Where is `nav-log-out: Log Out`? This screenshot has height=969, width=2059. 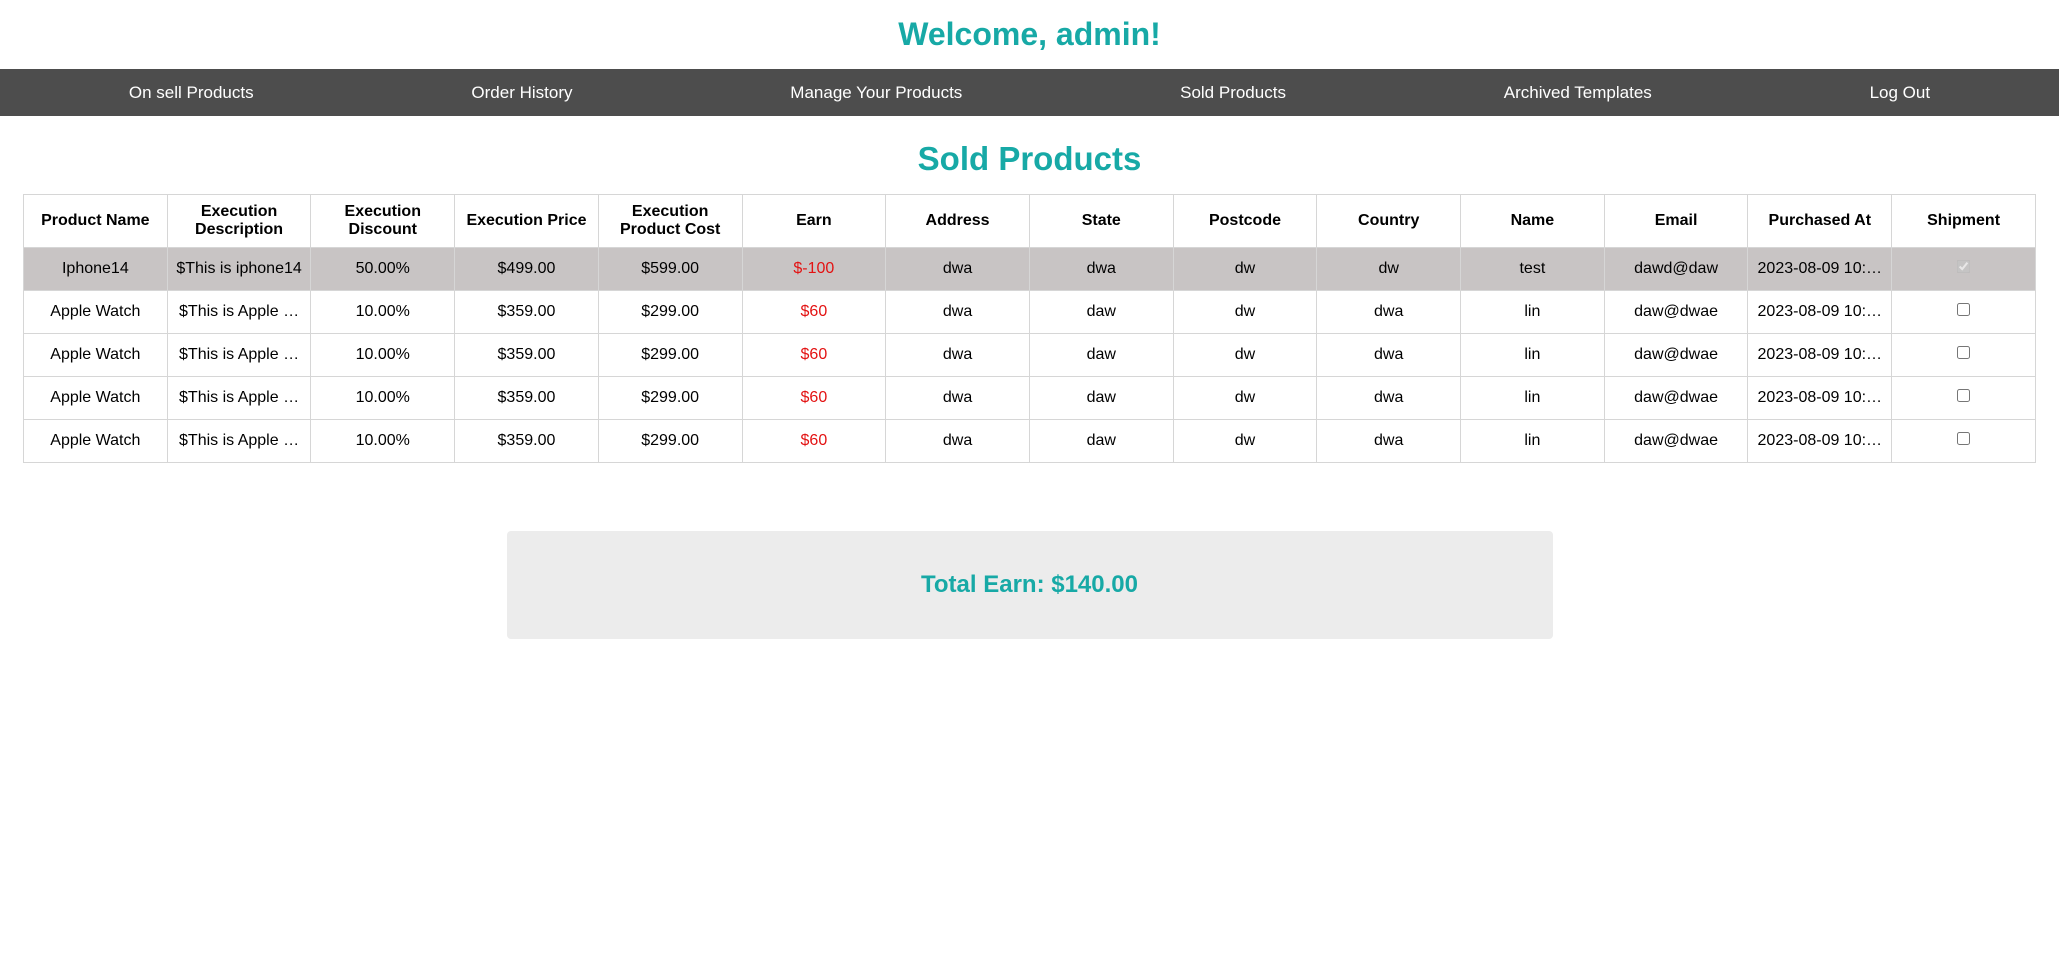
nav-log-out: Log Out is located at coordinates (1900, 93).